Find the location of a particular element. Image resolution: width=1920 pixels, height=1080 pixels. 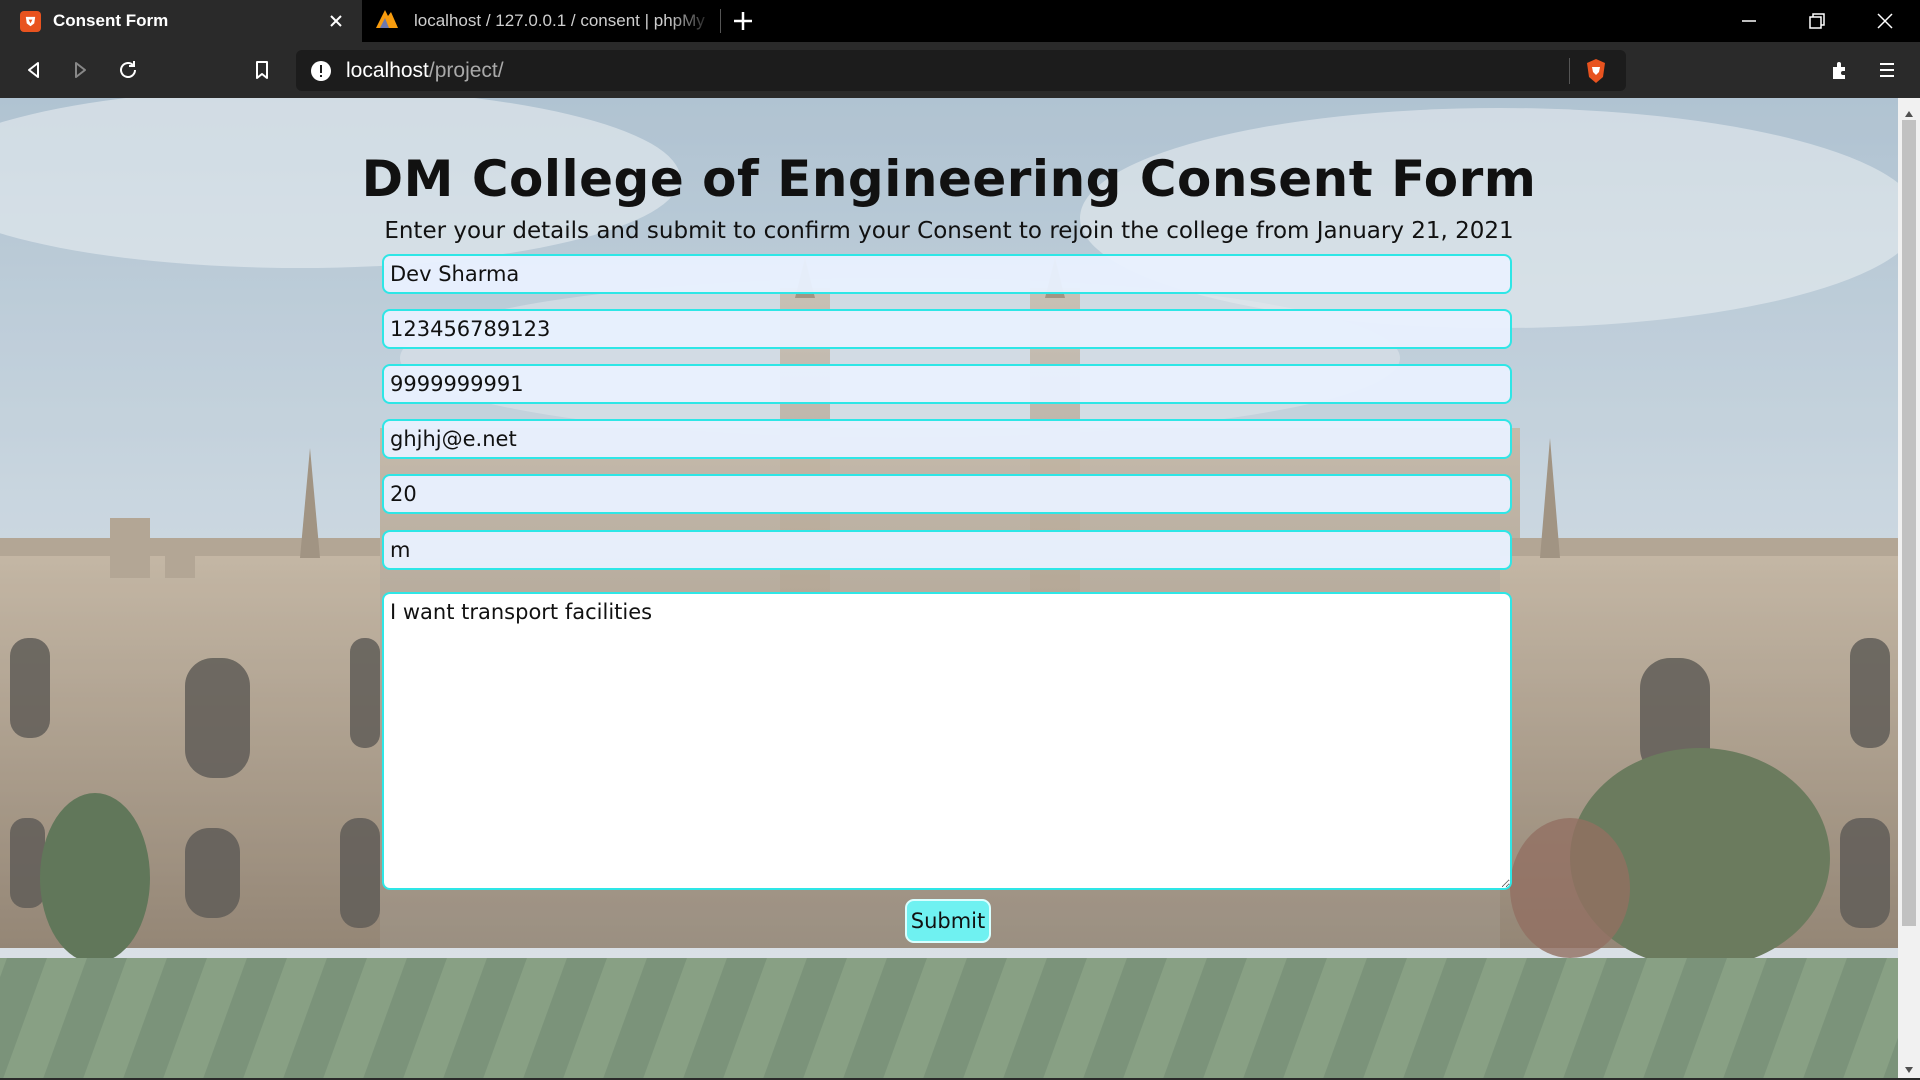

tab-phpmyadmin: localhost / 127.0.0.1 / consent | phpMy is located at coordinates (545, 21).